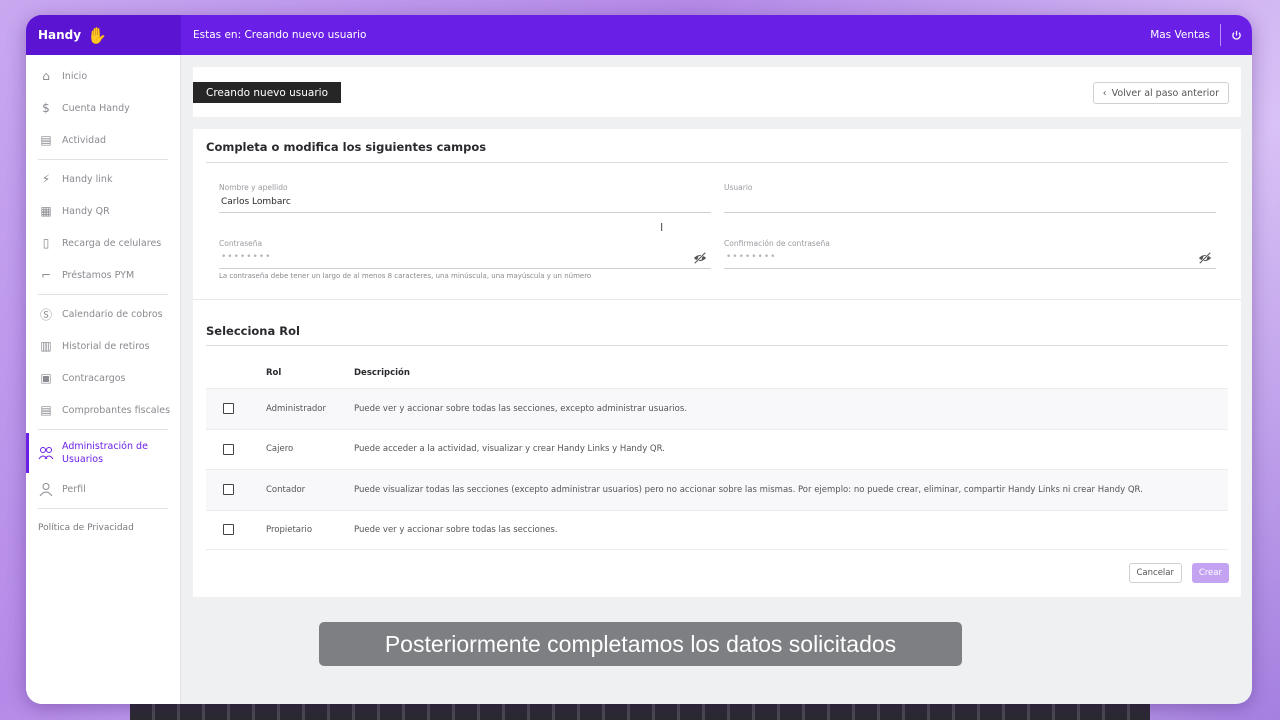 This screenshot has width=1280, height=720. What do you see at coordinates (112, 314) in the screenshot?
I see `sidebar-item-label: Calendario de cobros` at bounding box center [112, 314].